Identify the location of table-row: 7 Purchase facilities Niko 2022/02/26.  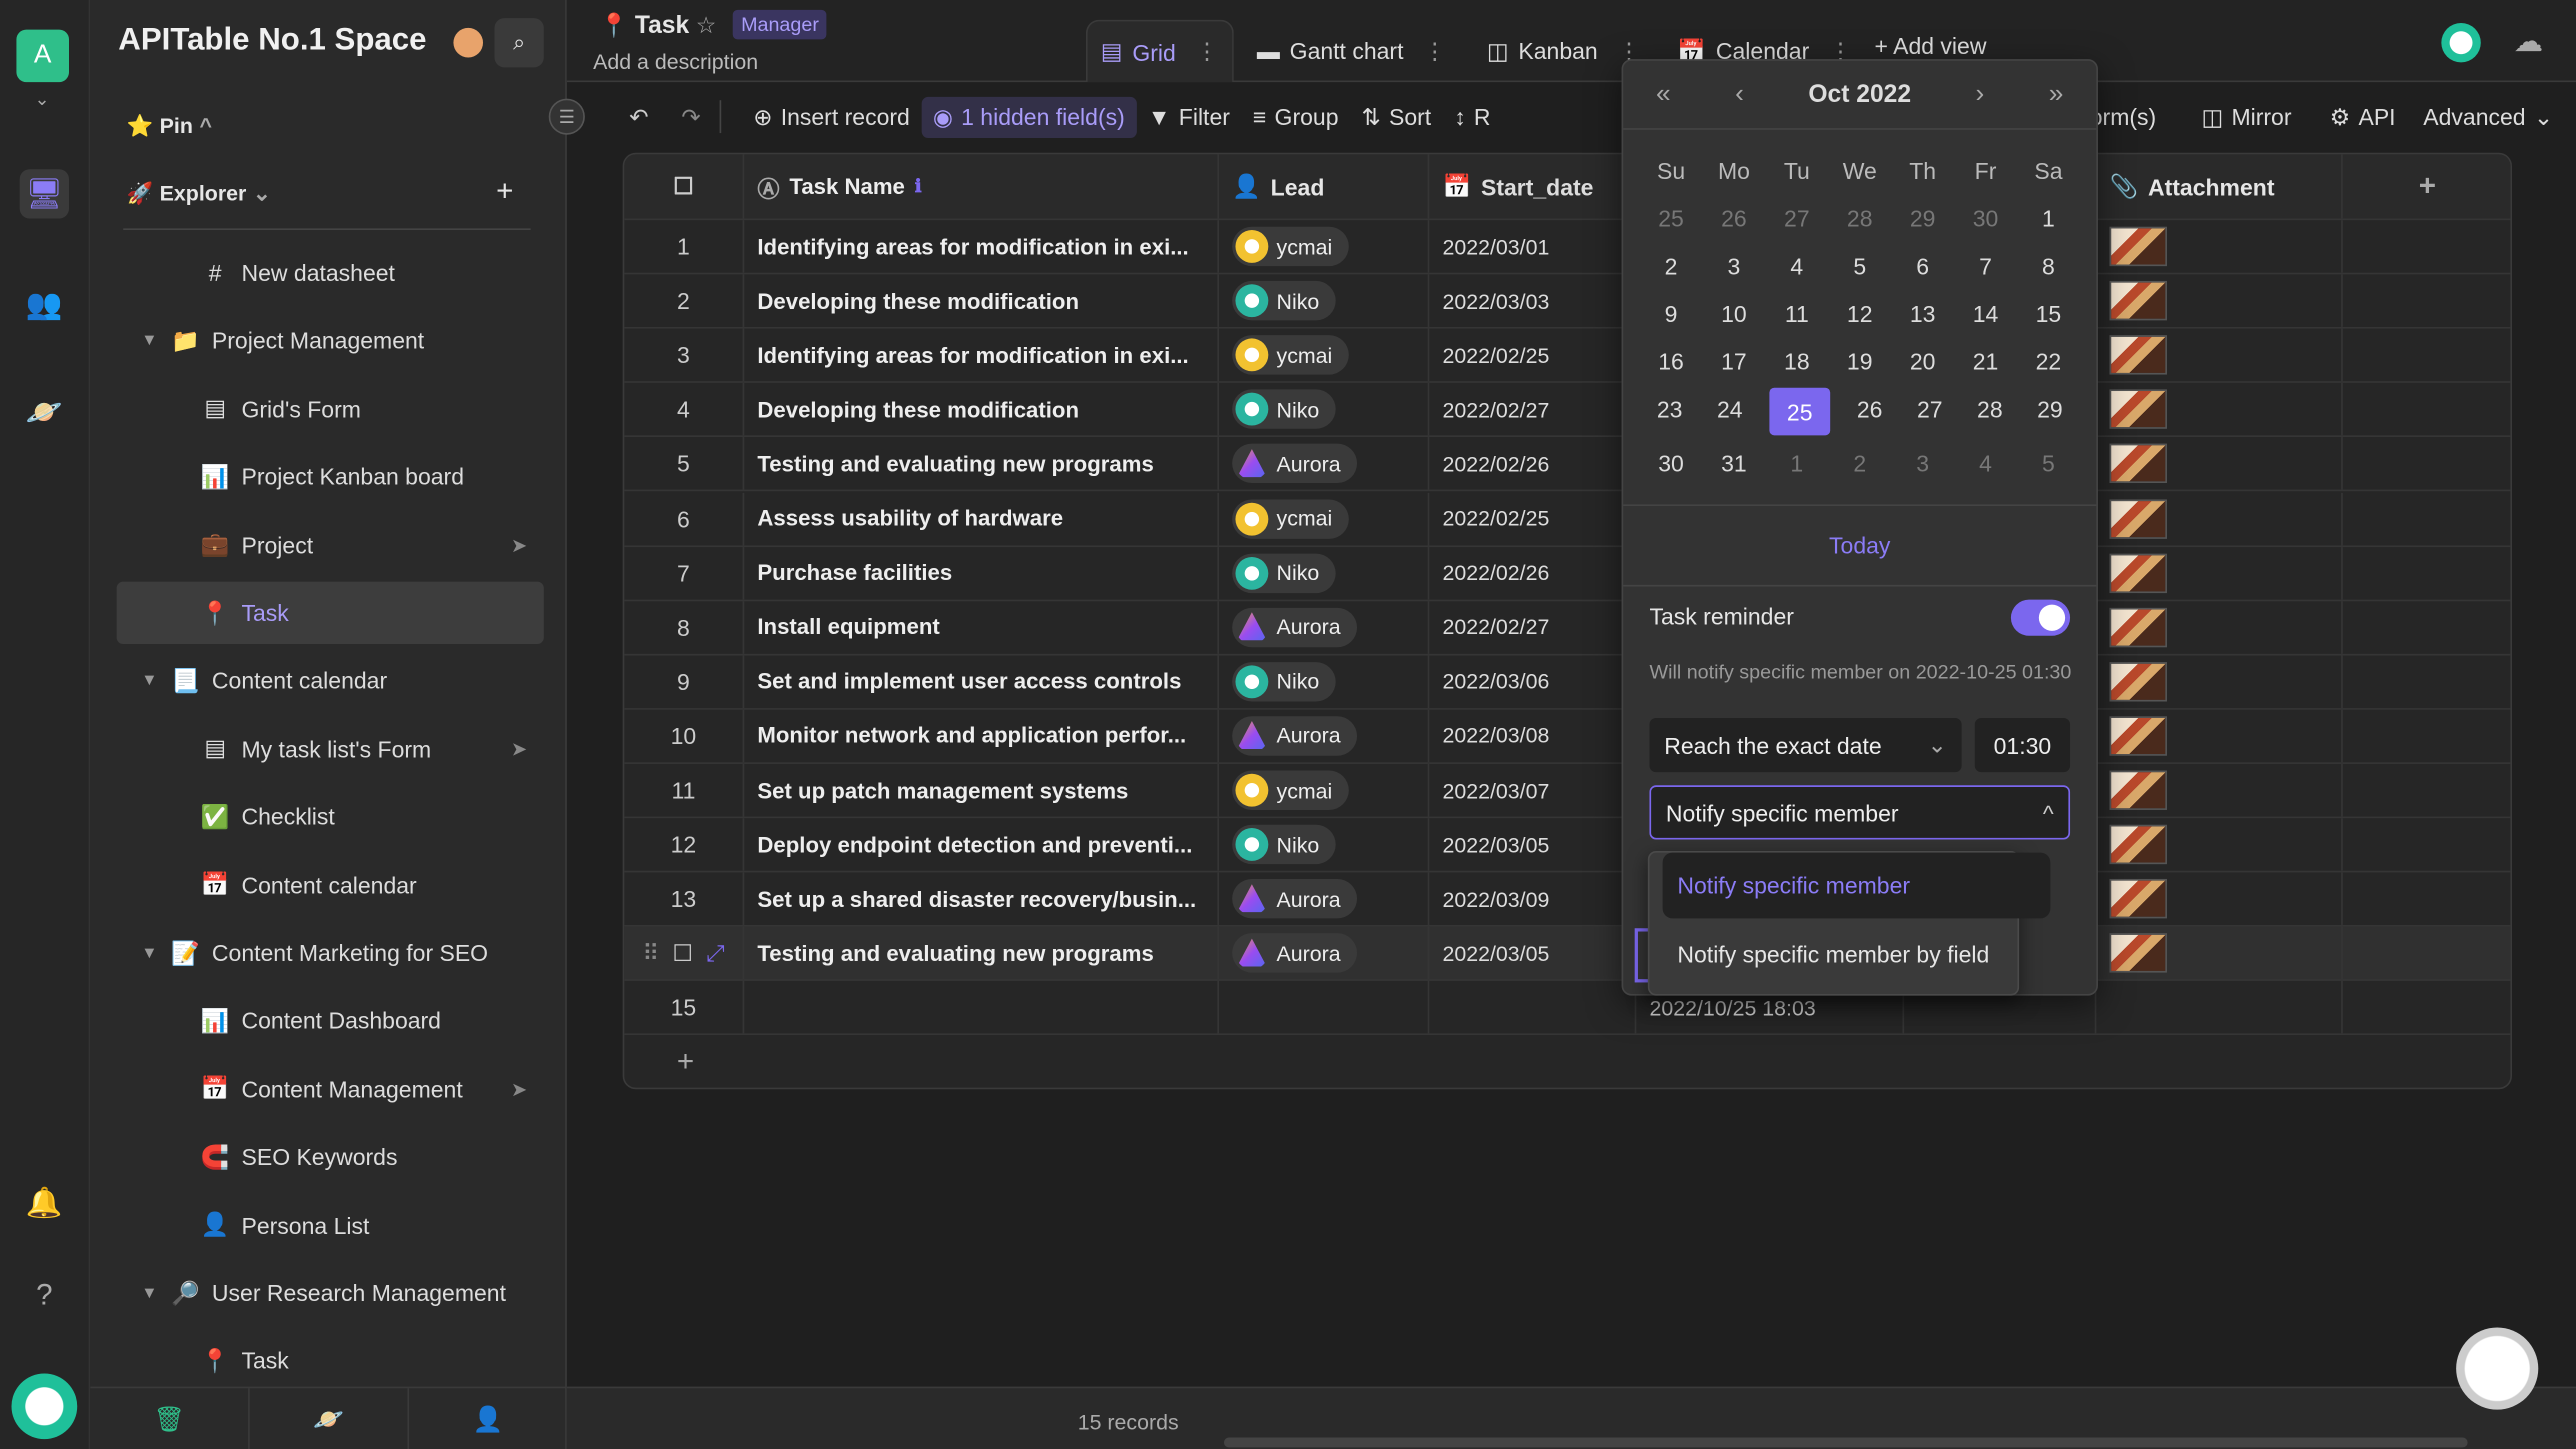
(1567, 573).